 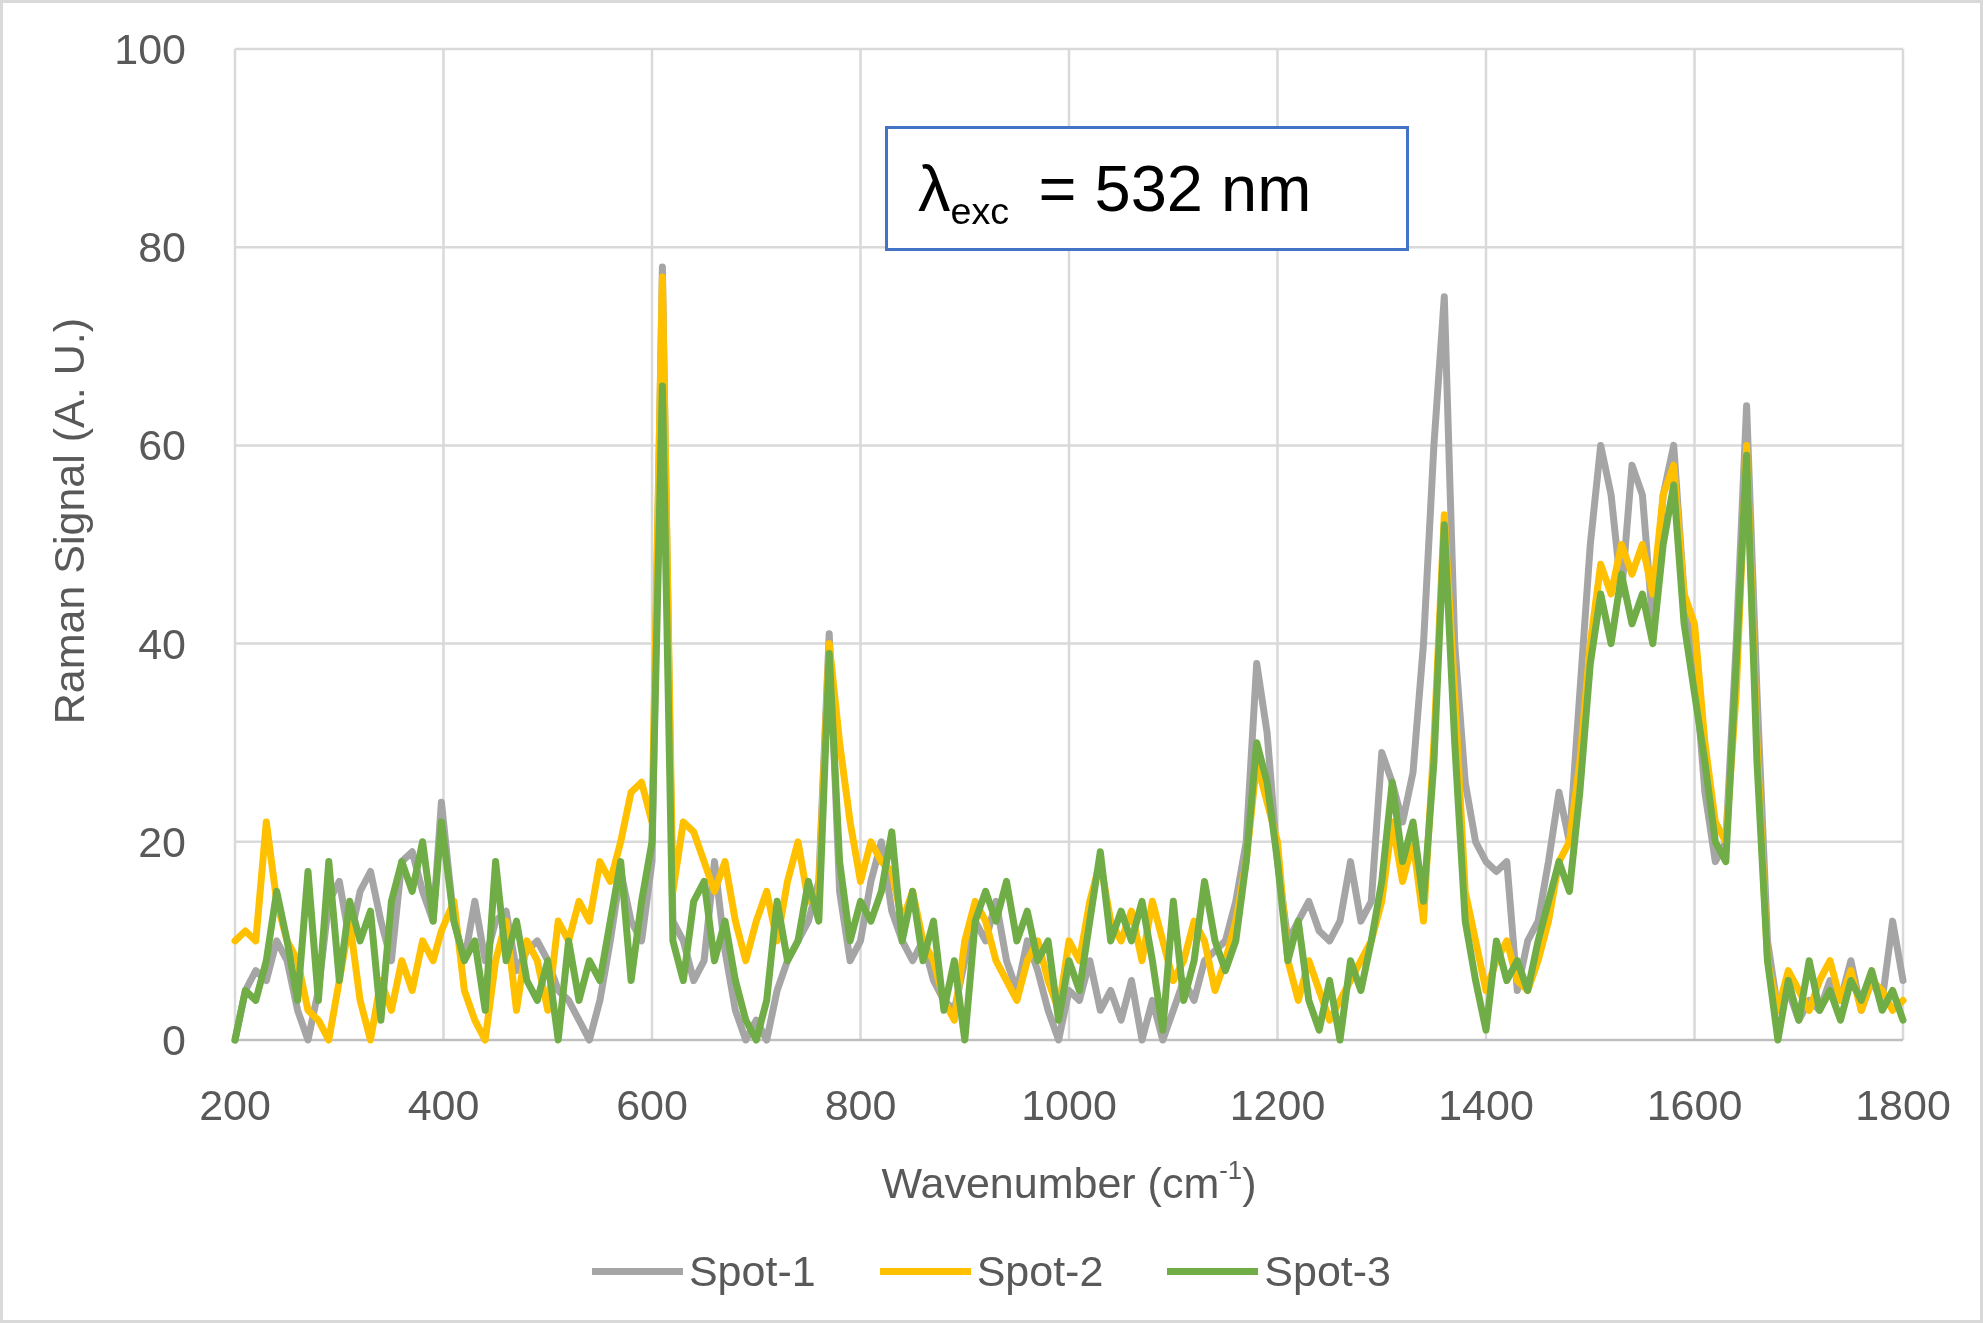 I want to click on x-tick-label: 1200, so click(x=1277, y=1105).